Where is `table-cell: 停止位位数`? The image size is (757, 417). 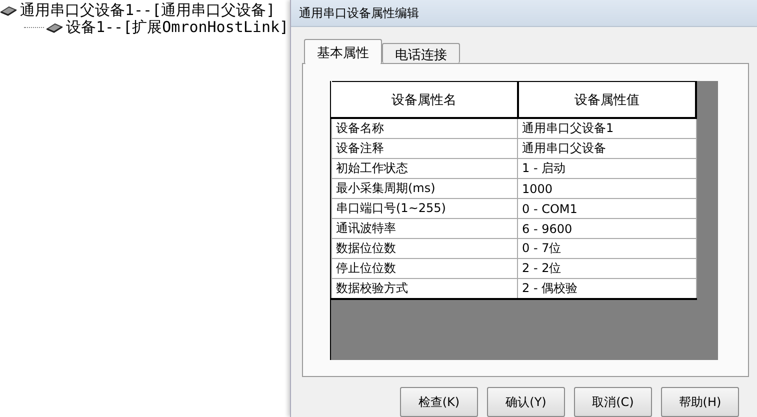
table-cell: 停止位位数 is located at coordinates (425, 268).